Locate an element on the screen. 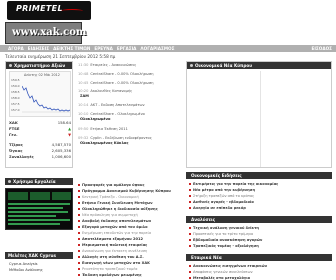 This screenshot has width=336, height=280. article-item: Ρευστότητα τραπεζικού τομέα is located at coordinates (130, 269).